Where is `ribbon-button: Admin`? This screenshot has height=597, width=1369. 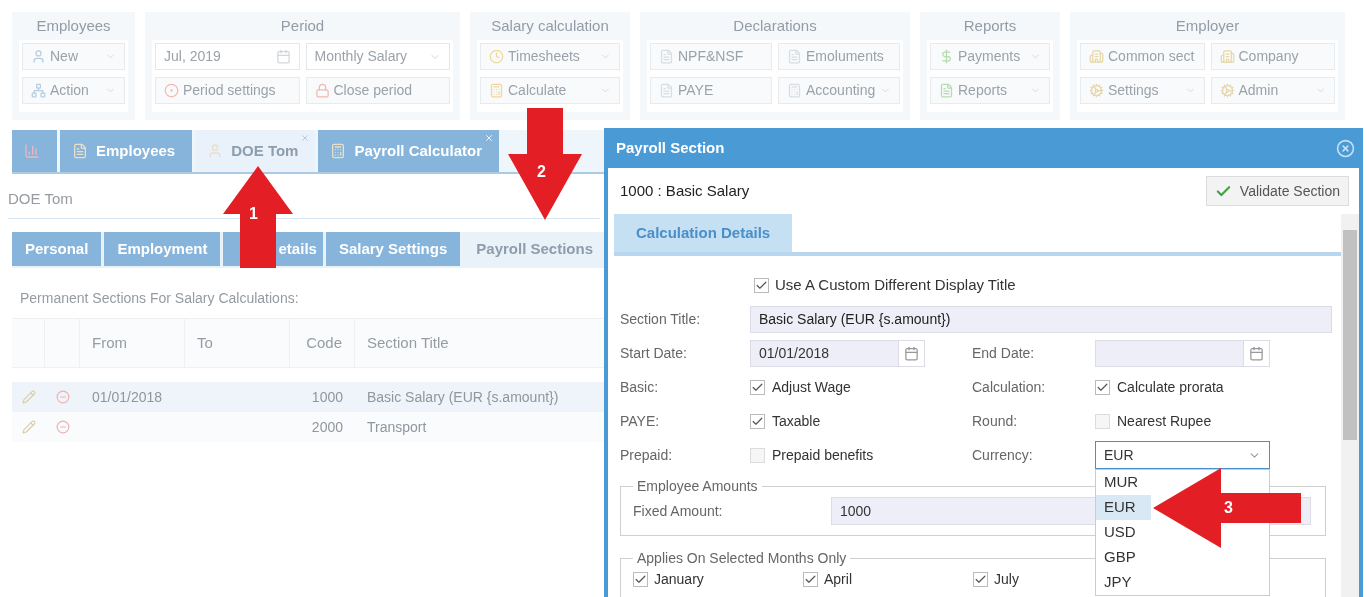 ribbon-button: Admin is located at coordinates (1272, 90).